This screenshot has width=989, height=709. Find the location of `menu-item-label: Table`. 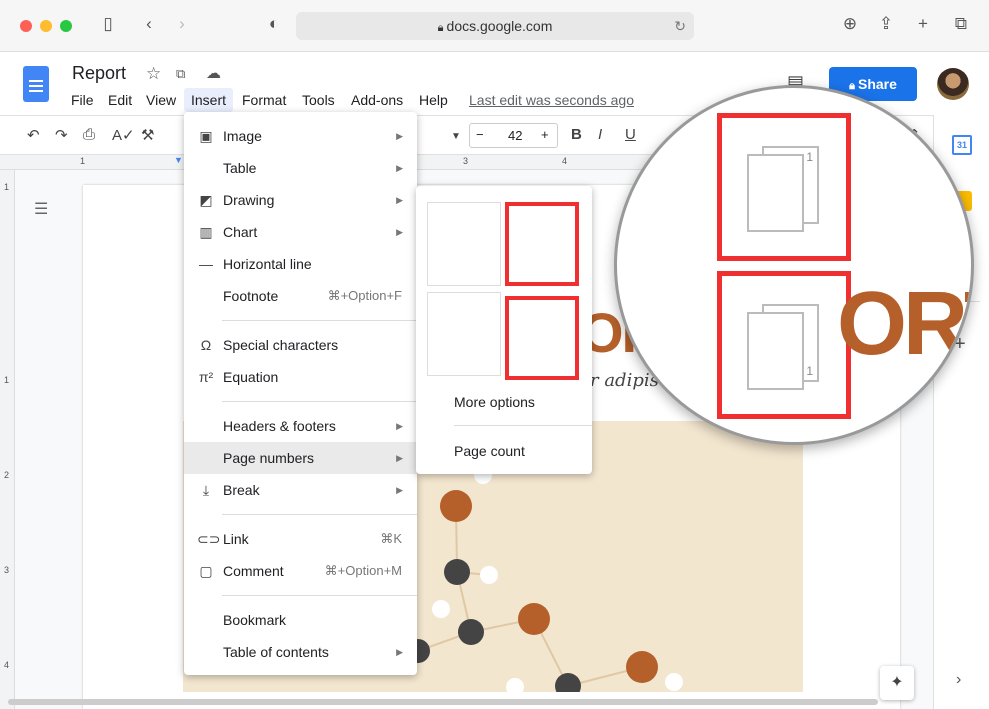

menu-item-label: Table is located at coordinates (240, 168).